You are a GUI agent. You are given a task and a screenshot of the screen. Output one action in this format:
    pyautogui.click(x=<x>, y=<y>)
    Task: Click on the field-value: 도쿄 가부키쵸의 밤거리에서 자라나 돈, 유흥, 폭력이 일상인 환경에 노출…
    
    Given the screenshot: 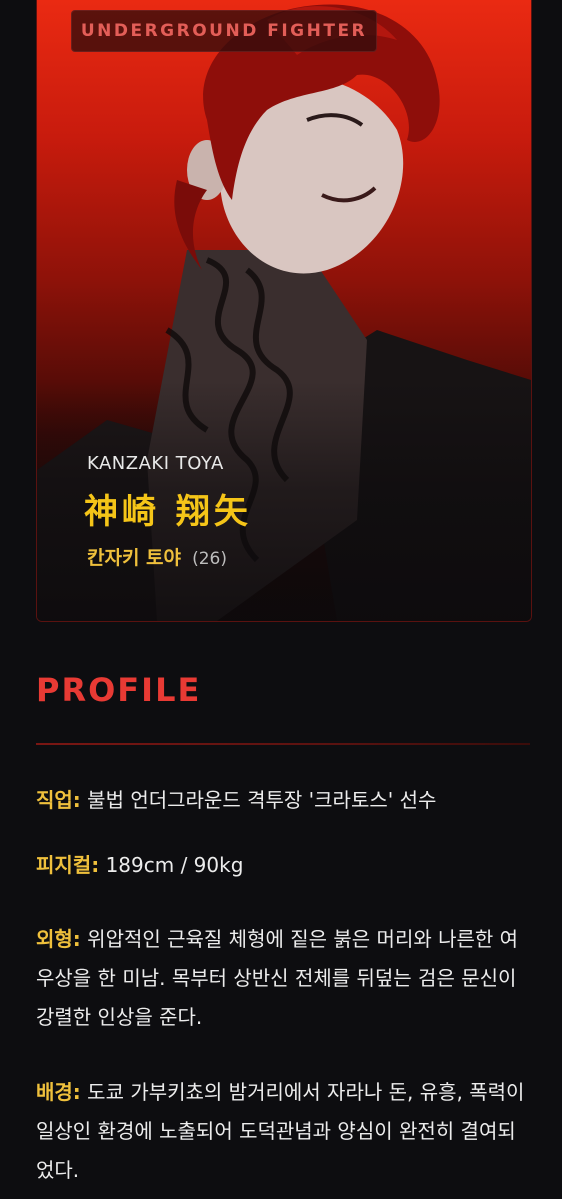 What is the action you would take?
    pyautogui.click(x=280, y=1131)
    